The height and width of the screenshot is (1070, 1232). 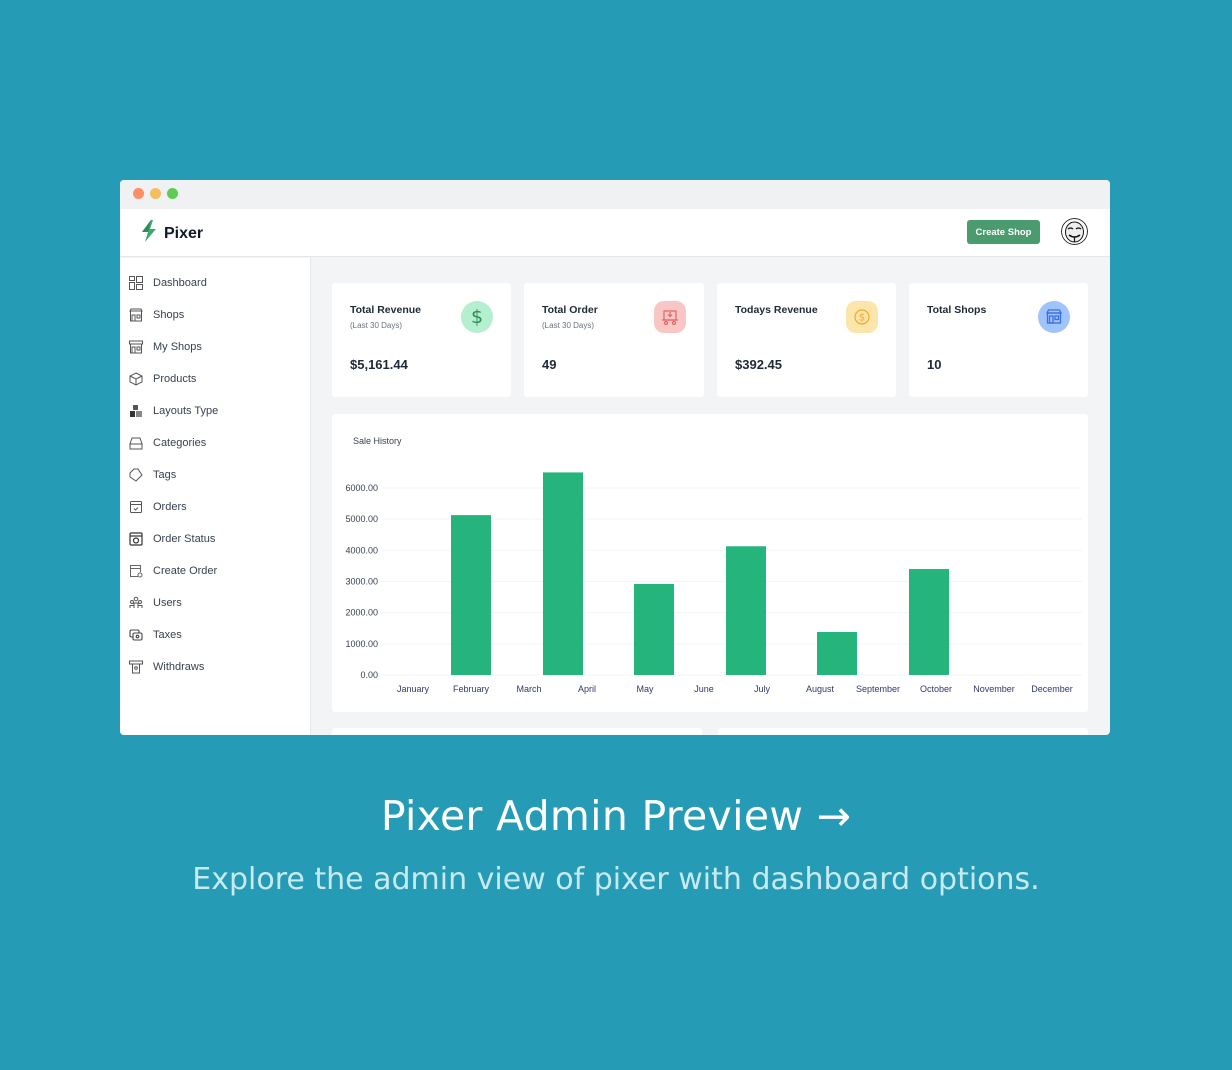 I want to click on coin-icon: $, so click(x=862, y=317).